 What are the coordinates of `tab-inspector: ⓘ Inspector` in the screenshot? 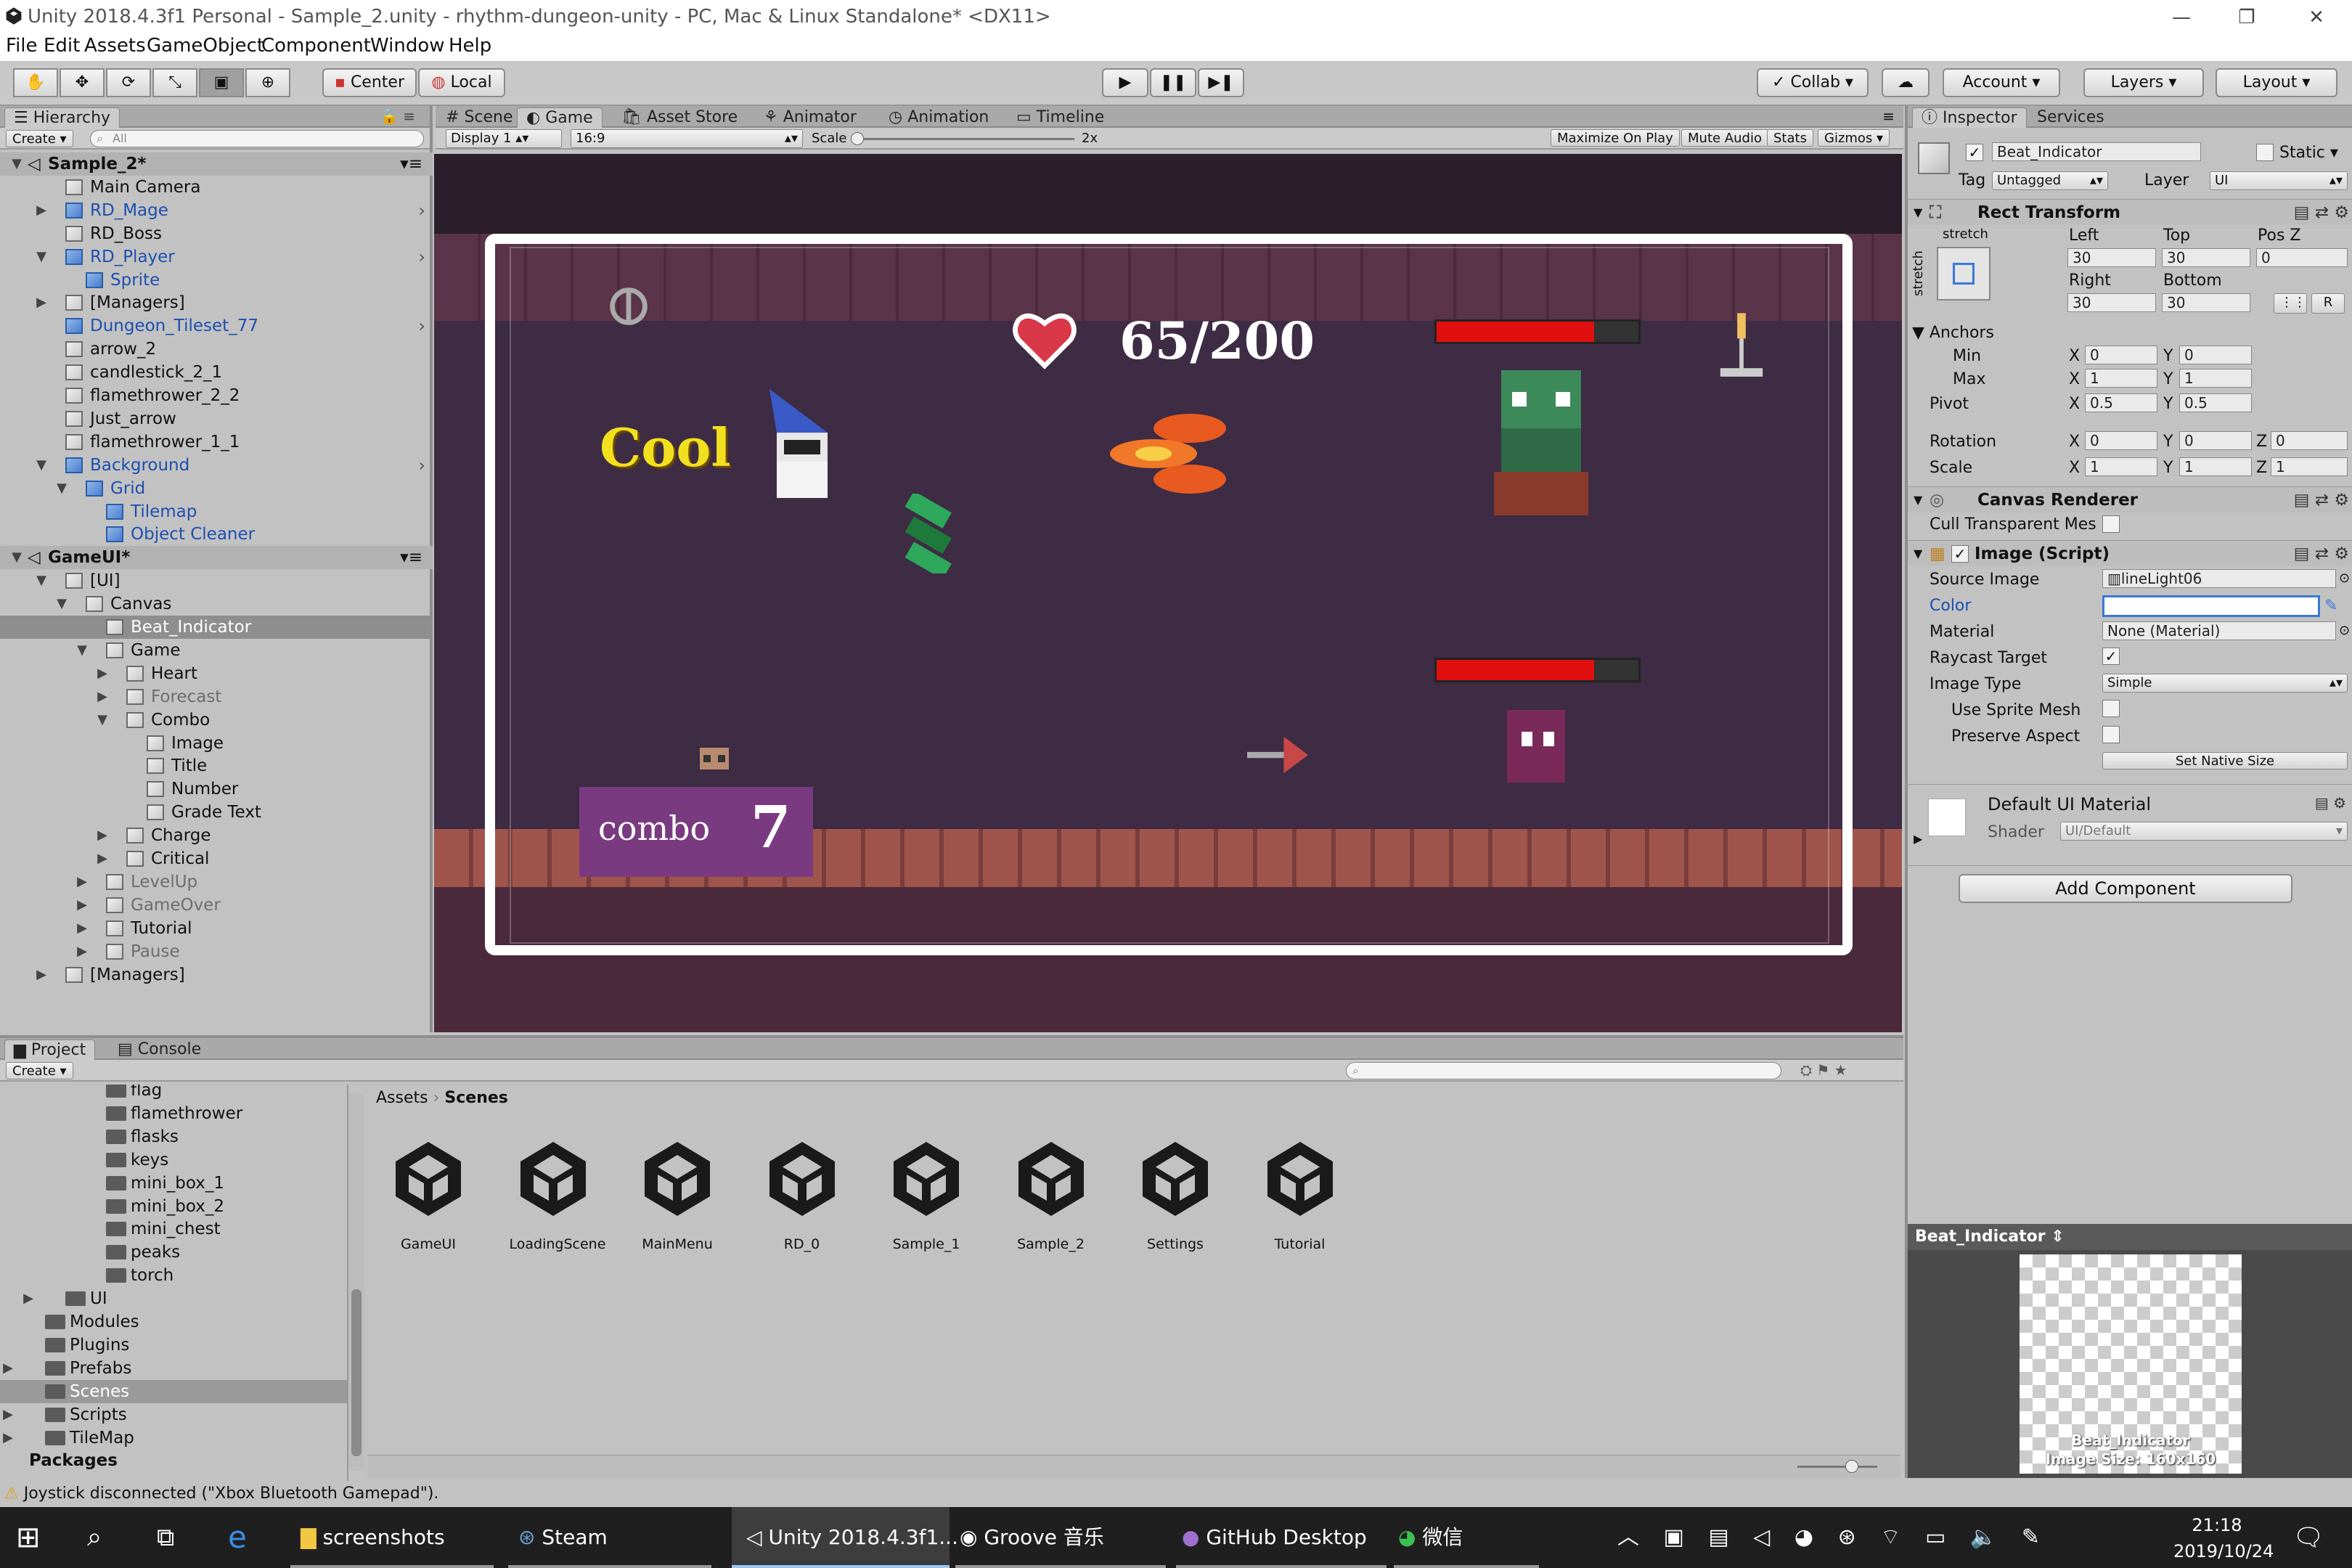 It's located at (1970, 118).